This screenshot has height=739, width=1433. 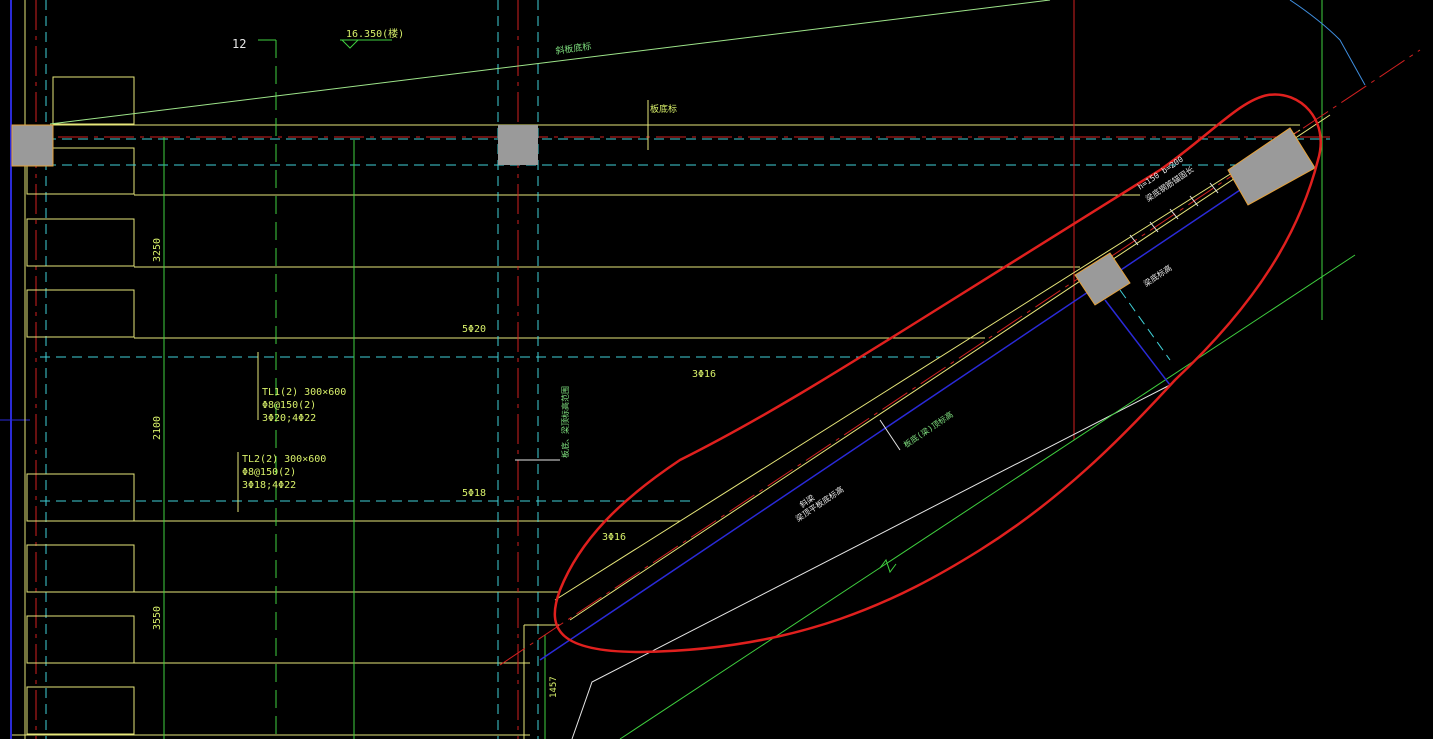 What do you see at coordinates (284, 459) in the screenshot?
I see `svg-text: TL2(2) 300×600` at bounding box center [284, 459].